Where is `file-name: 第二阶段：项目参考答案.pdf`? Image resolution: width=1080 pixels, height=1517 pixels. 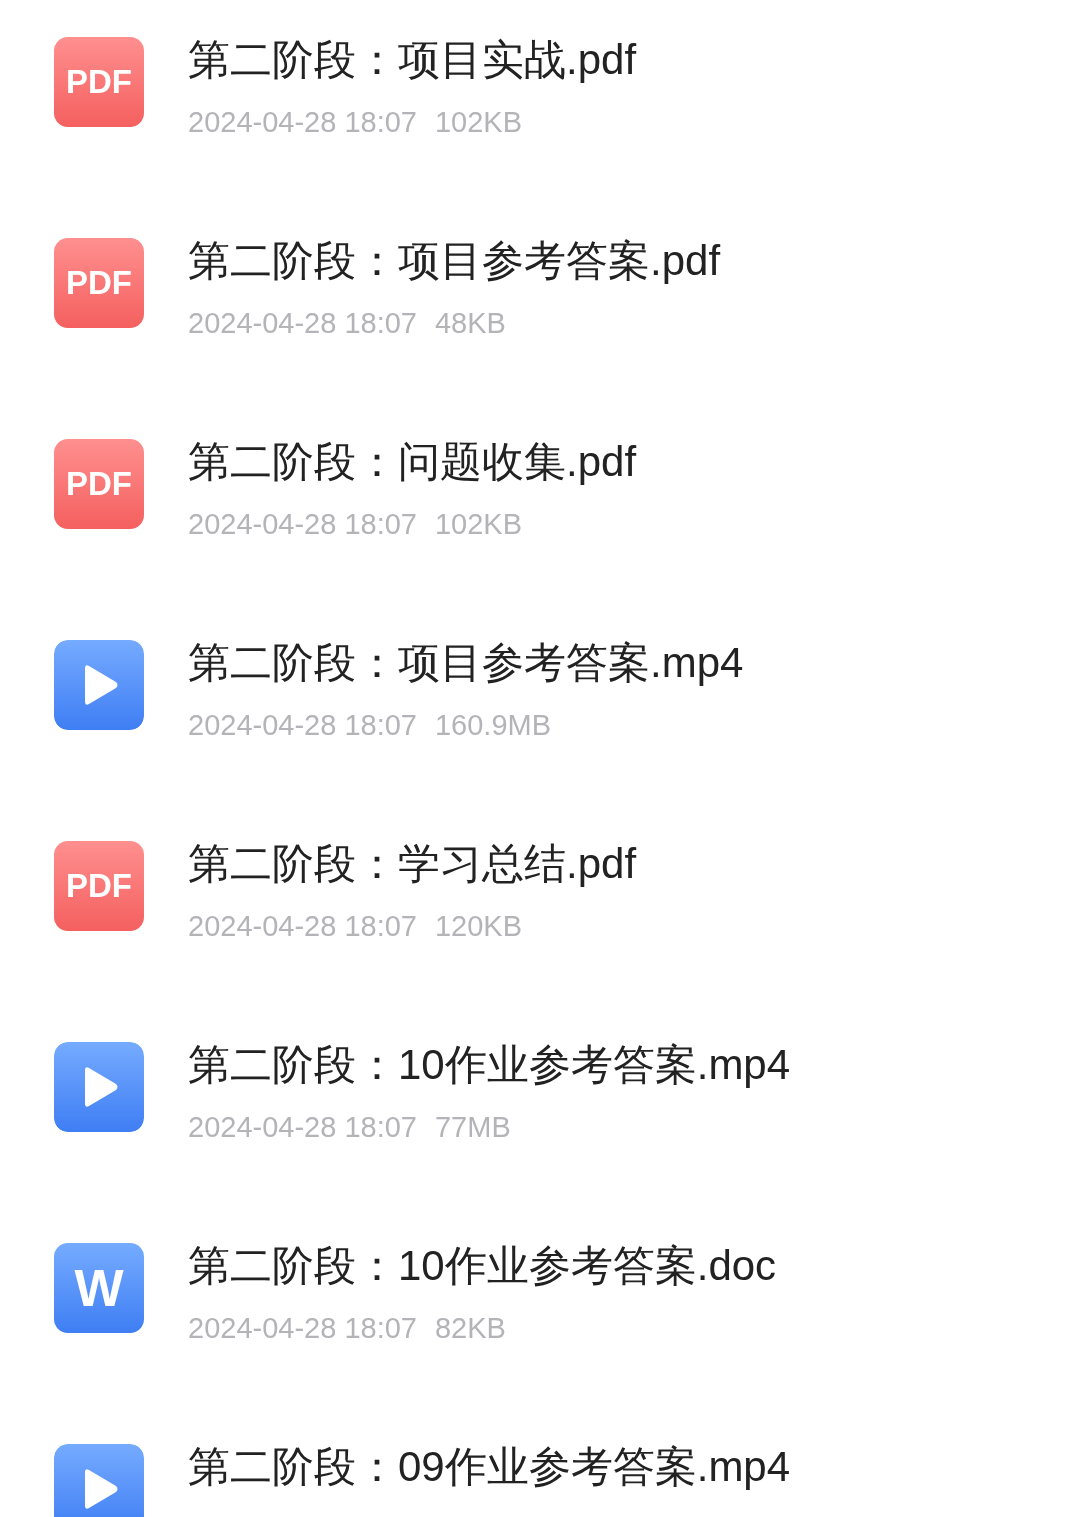 file-name: 第二阶段：项目参考答案.pdf is located at coordinates (454, 261).